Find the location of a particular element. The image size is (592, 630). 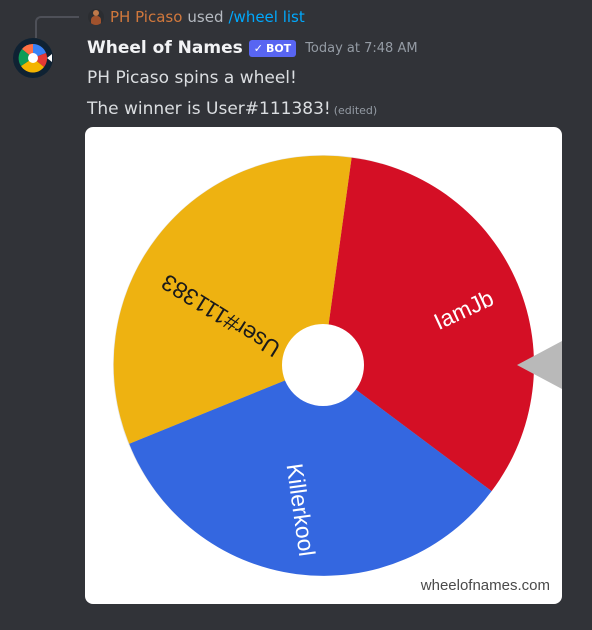

message-timestamp: Today at 7:48 AM is located at coordinates (361, 48).